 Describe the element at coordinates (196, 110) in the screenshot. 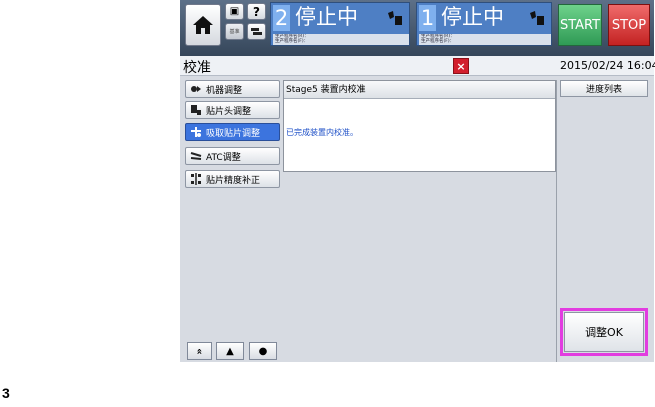

I see `head-adjust-icon` at that location.